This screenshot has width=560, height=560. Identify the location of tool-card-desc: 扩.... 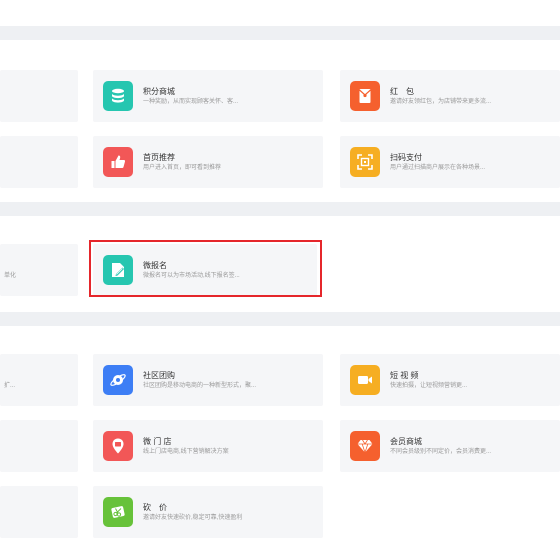
(10, 386).